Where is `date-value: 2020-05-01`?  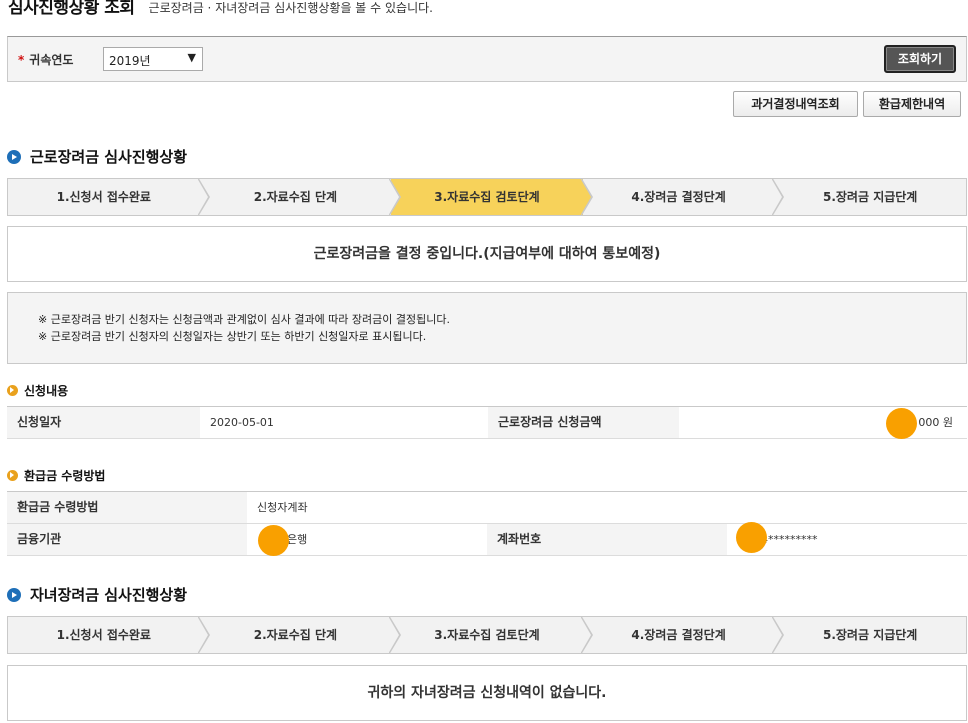 date-value: 2020-05-01 is located at coordinates (344, 422).